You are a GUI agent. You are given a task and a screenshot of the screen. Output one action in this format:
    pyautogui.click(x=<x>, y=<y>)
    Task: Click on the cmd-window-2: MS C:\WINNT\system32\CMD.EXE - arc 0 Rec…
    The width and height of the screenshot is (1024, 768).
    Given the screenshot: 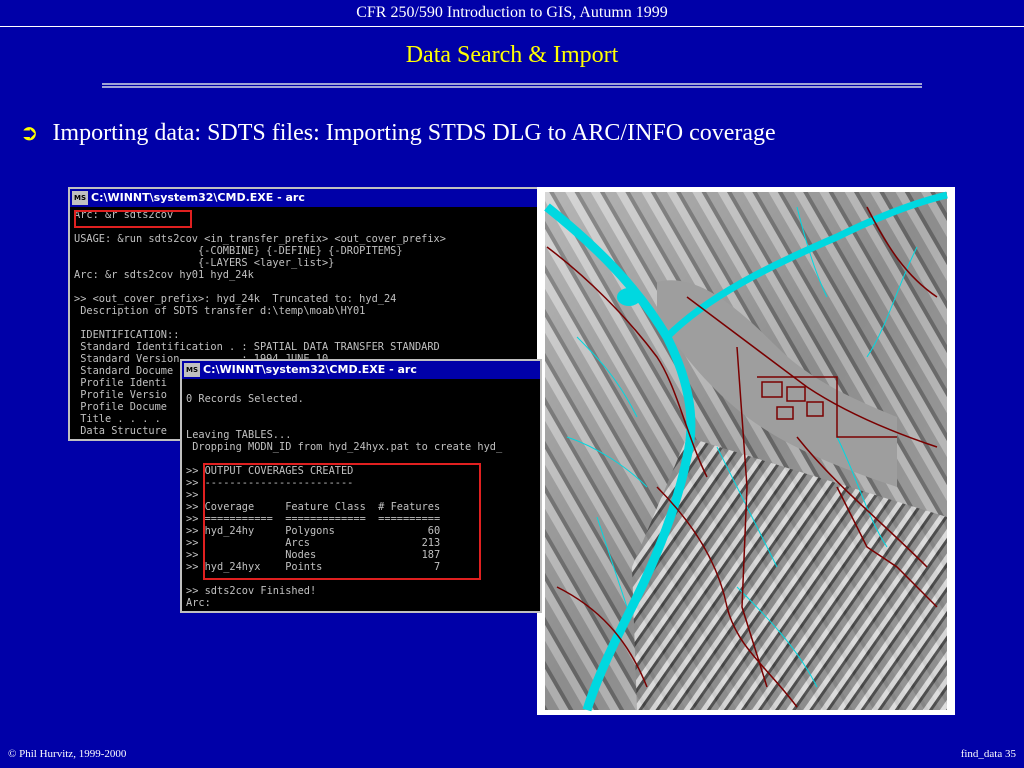 What is the action you would take?
    pyautogui.click(x=361, y=486)
    